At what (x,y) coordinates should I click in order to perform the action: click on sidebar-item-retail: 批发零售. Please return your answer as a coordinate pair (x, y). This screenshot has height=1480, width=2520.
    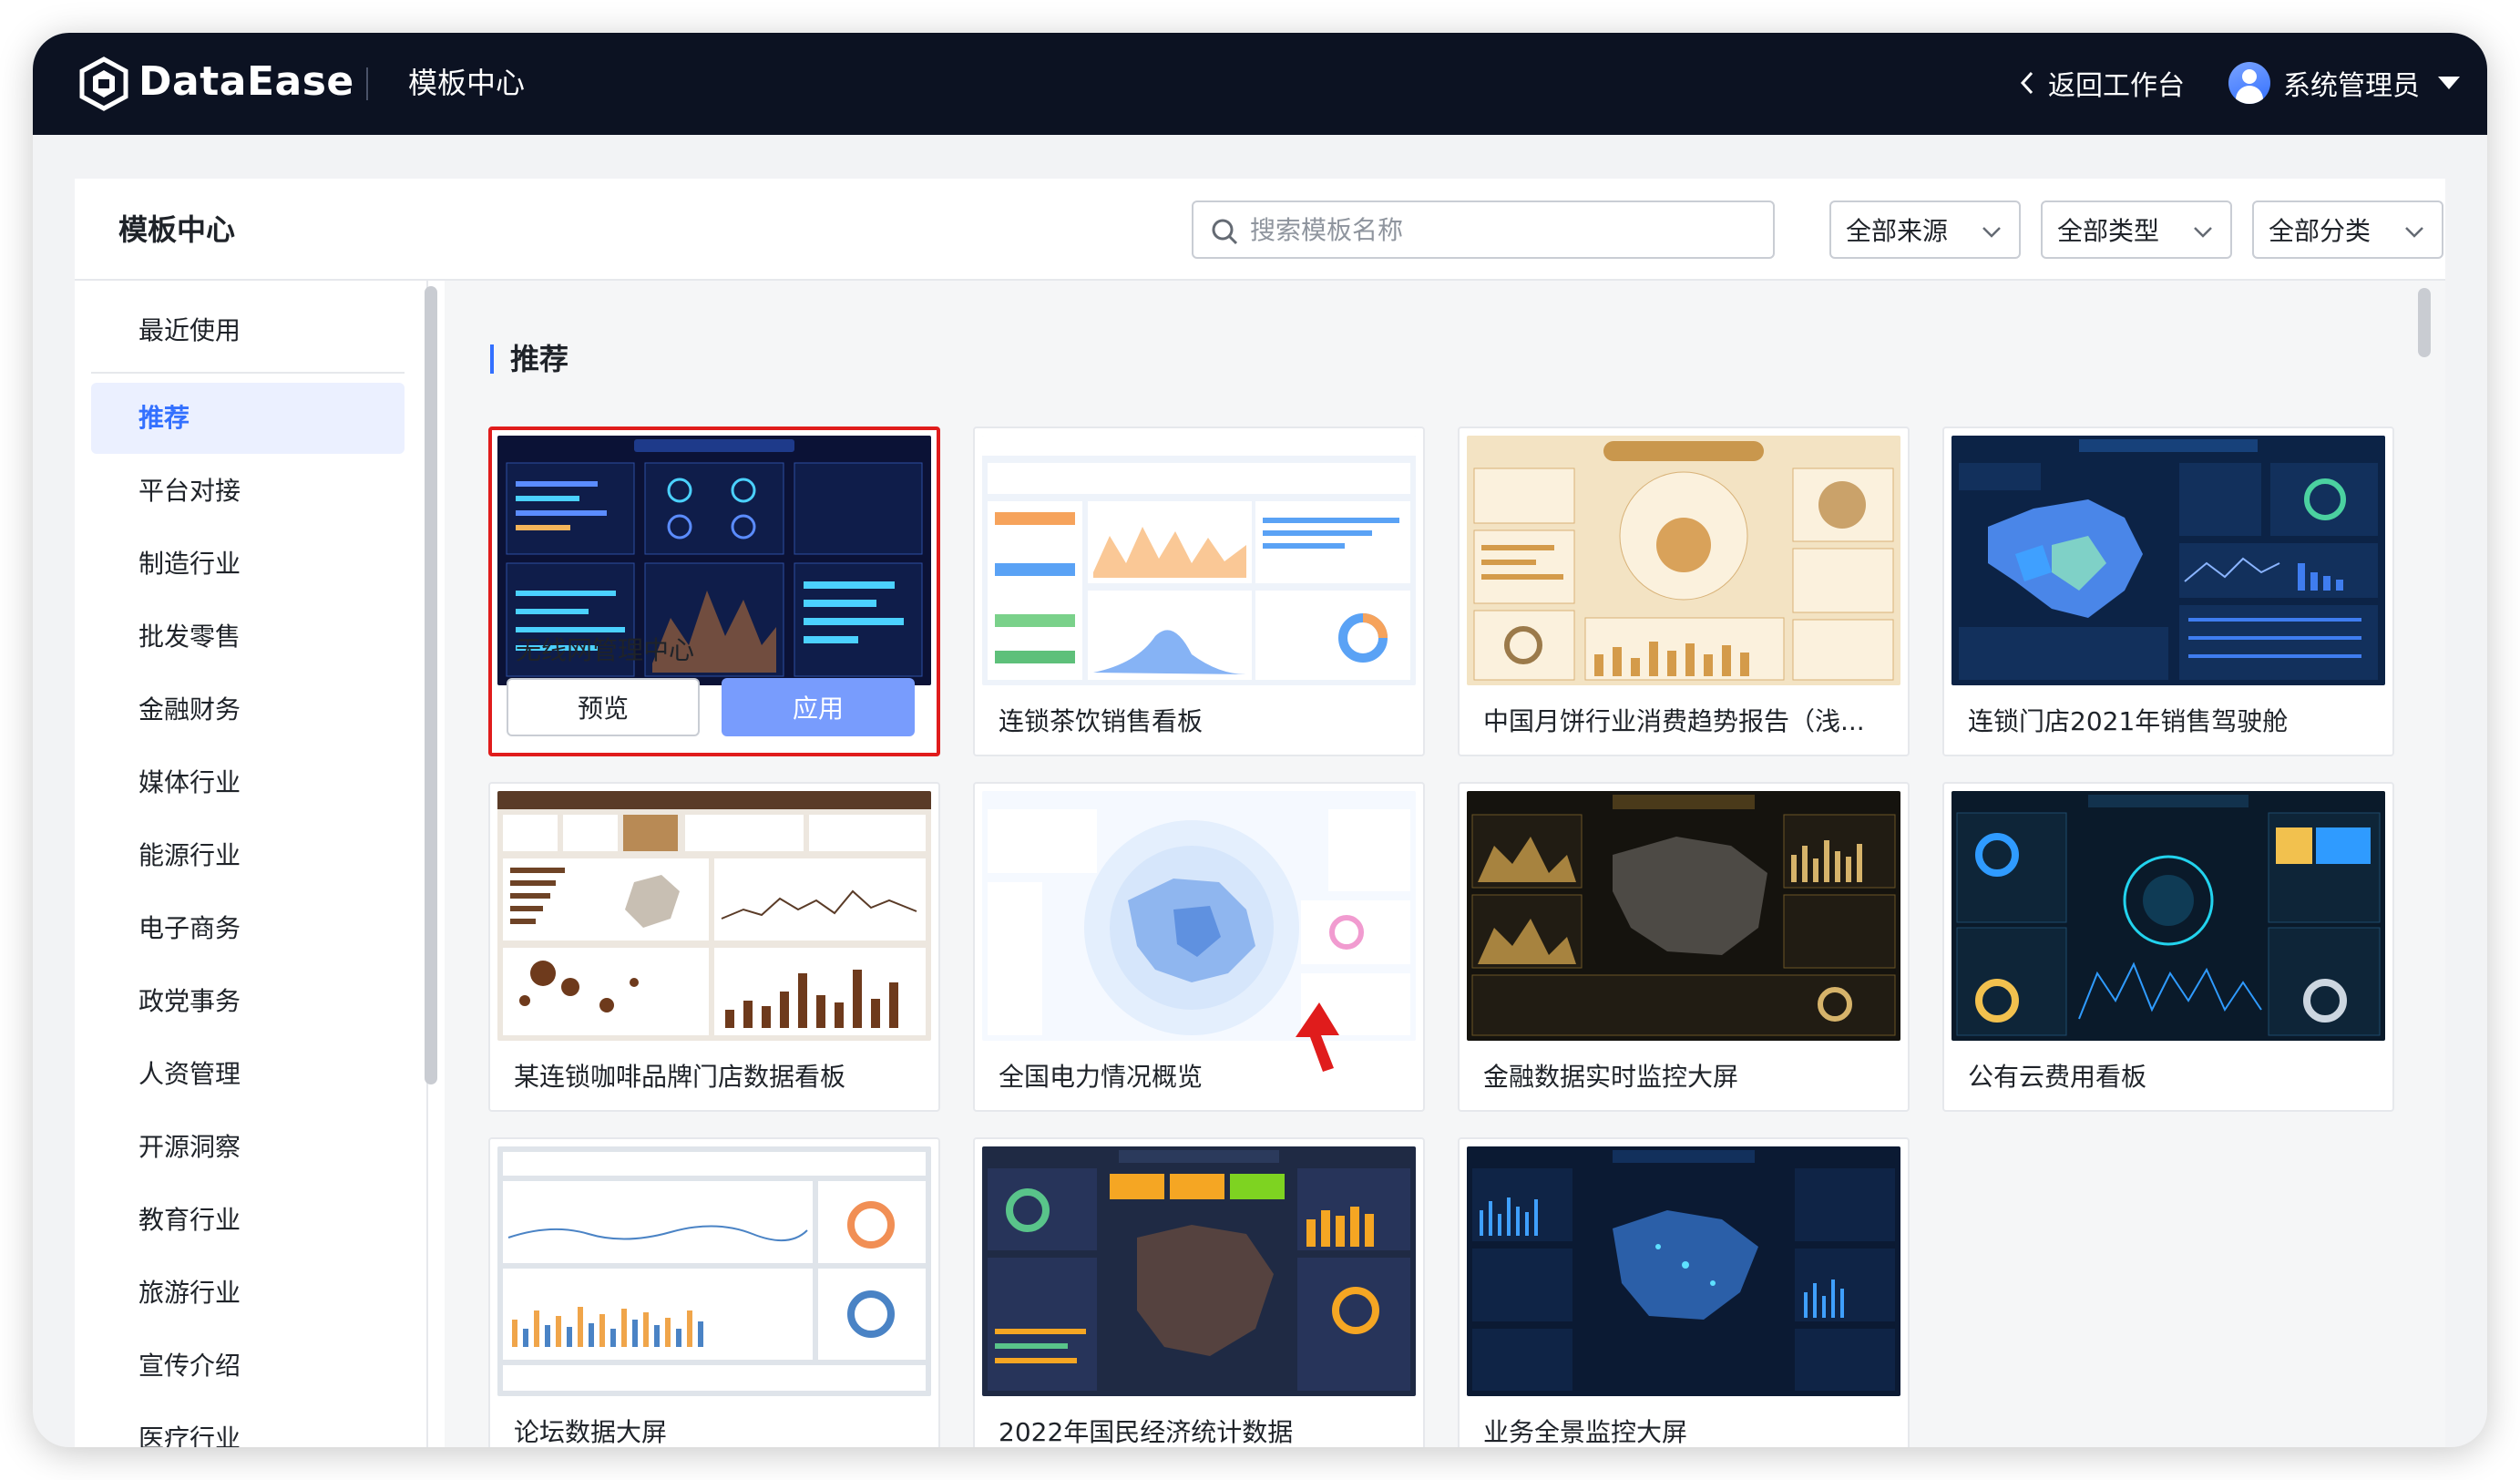
    Looking at the image, I should click on (248, 637).